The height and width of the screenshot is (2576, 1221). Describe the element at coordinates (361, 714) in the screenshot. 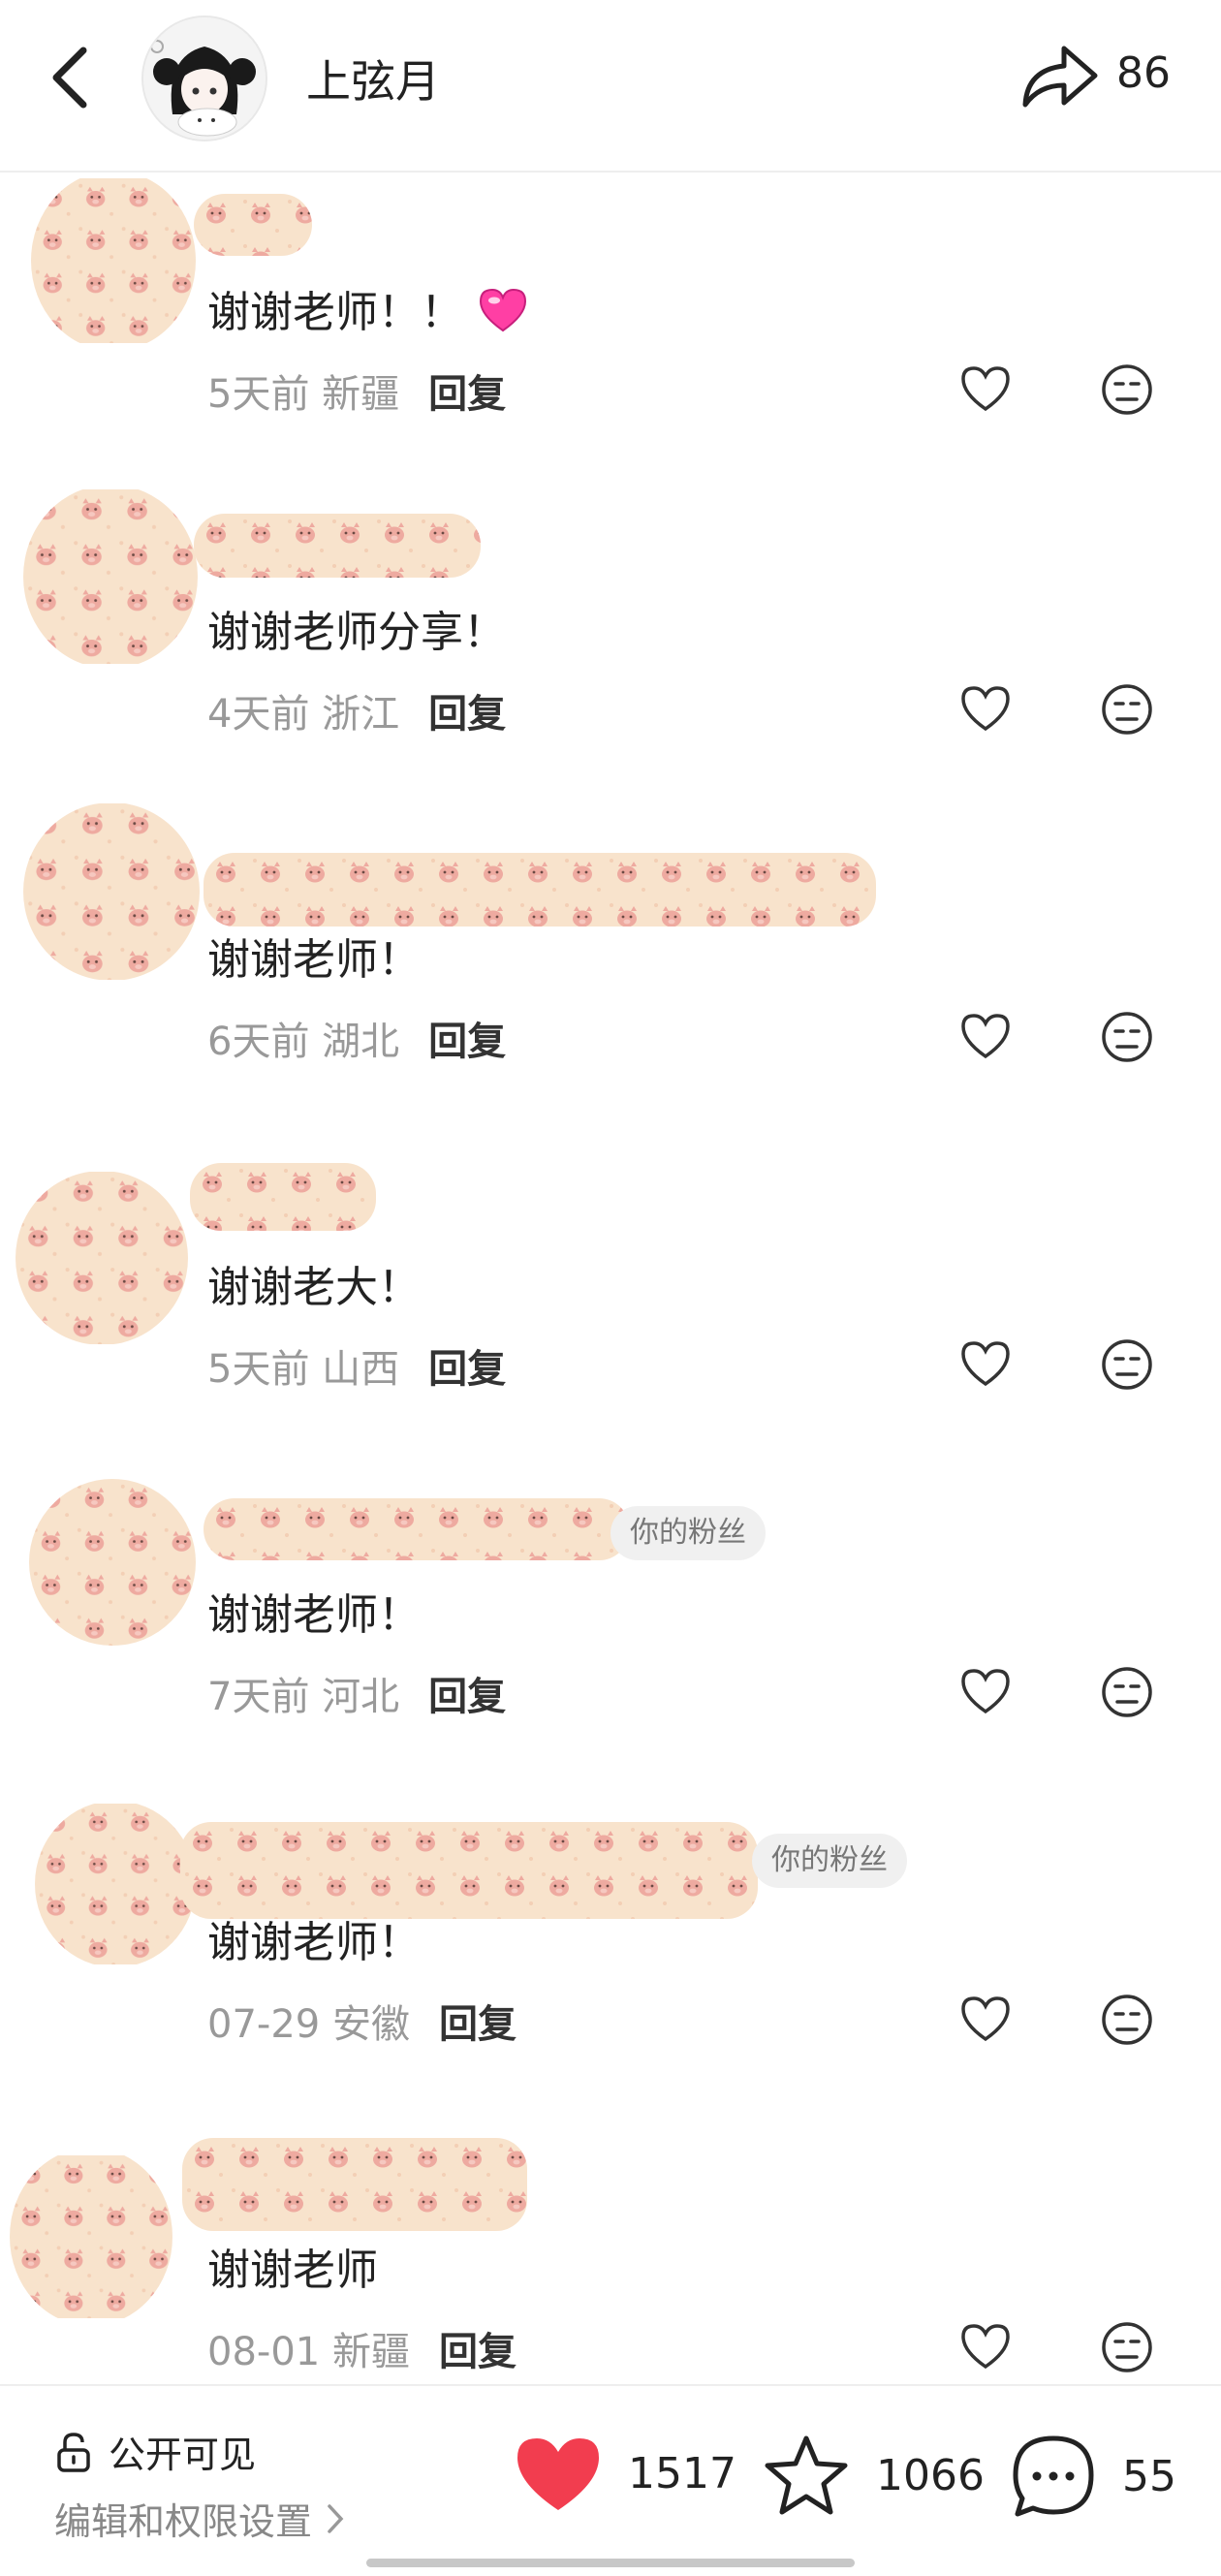

I see `comment-location: 浙江` at that location.